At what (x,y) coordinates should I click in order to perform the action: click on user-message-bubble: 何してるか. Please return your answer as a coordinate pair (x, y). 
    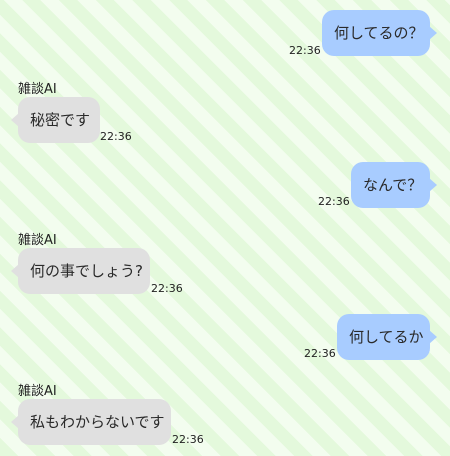
    Looking at the image, I should click on (387, 337).